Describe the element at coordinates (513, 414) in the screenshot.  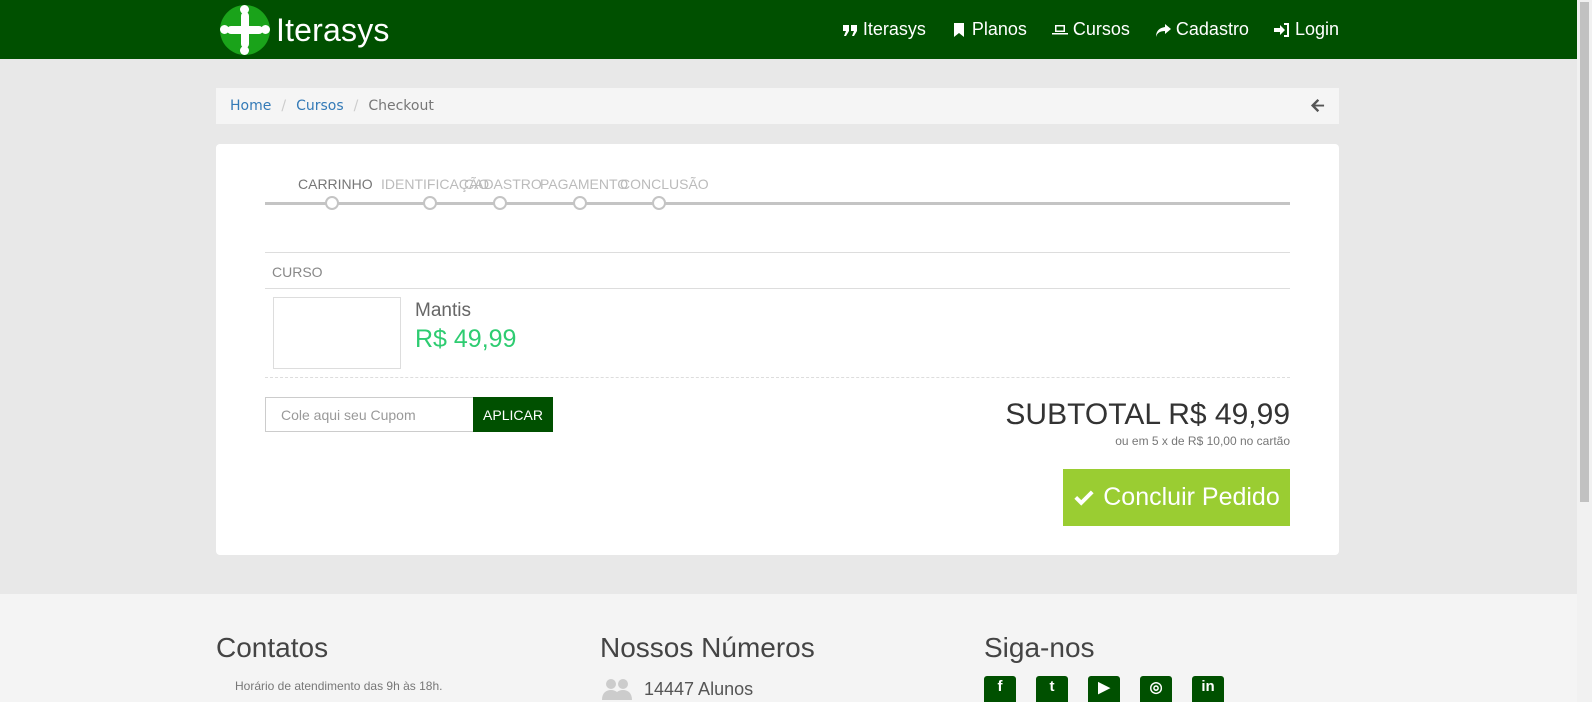
I see `apply-coupon-button: APLICAR` at that location.